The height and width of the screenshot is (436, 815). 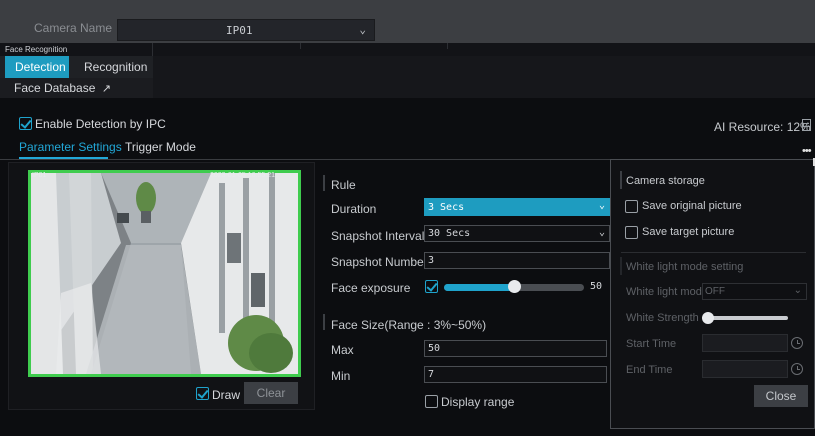 I want to click on document-icon, so click(x=806, y=125).